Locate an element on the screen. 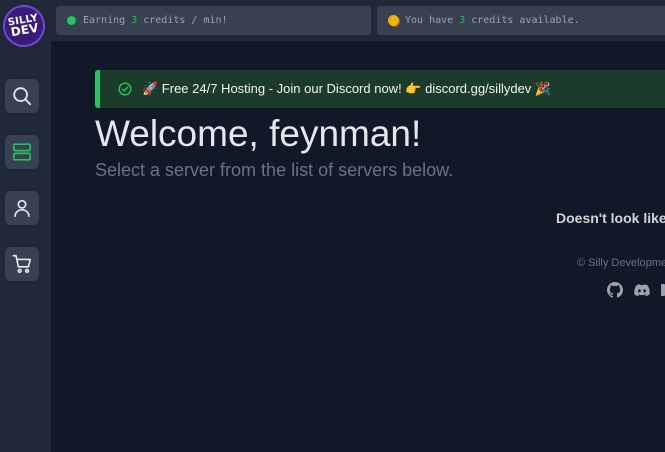 This screenshot has width=665, height=452. logo: SILLY DEV is located at coordinates (24, 26).